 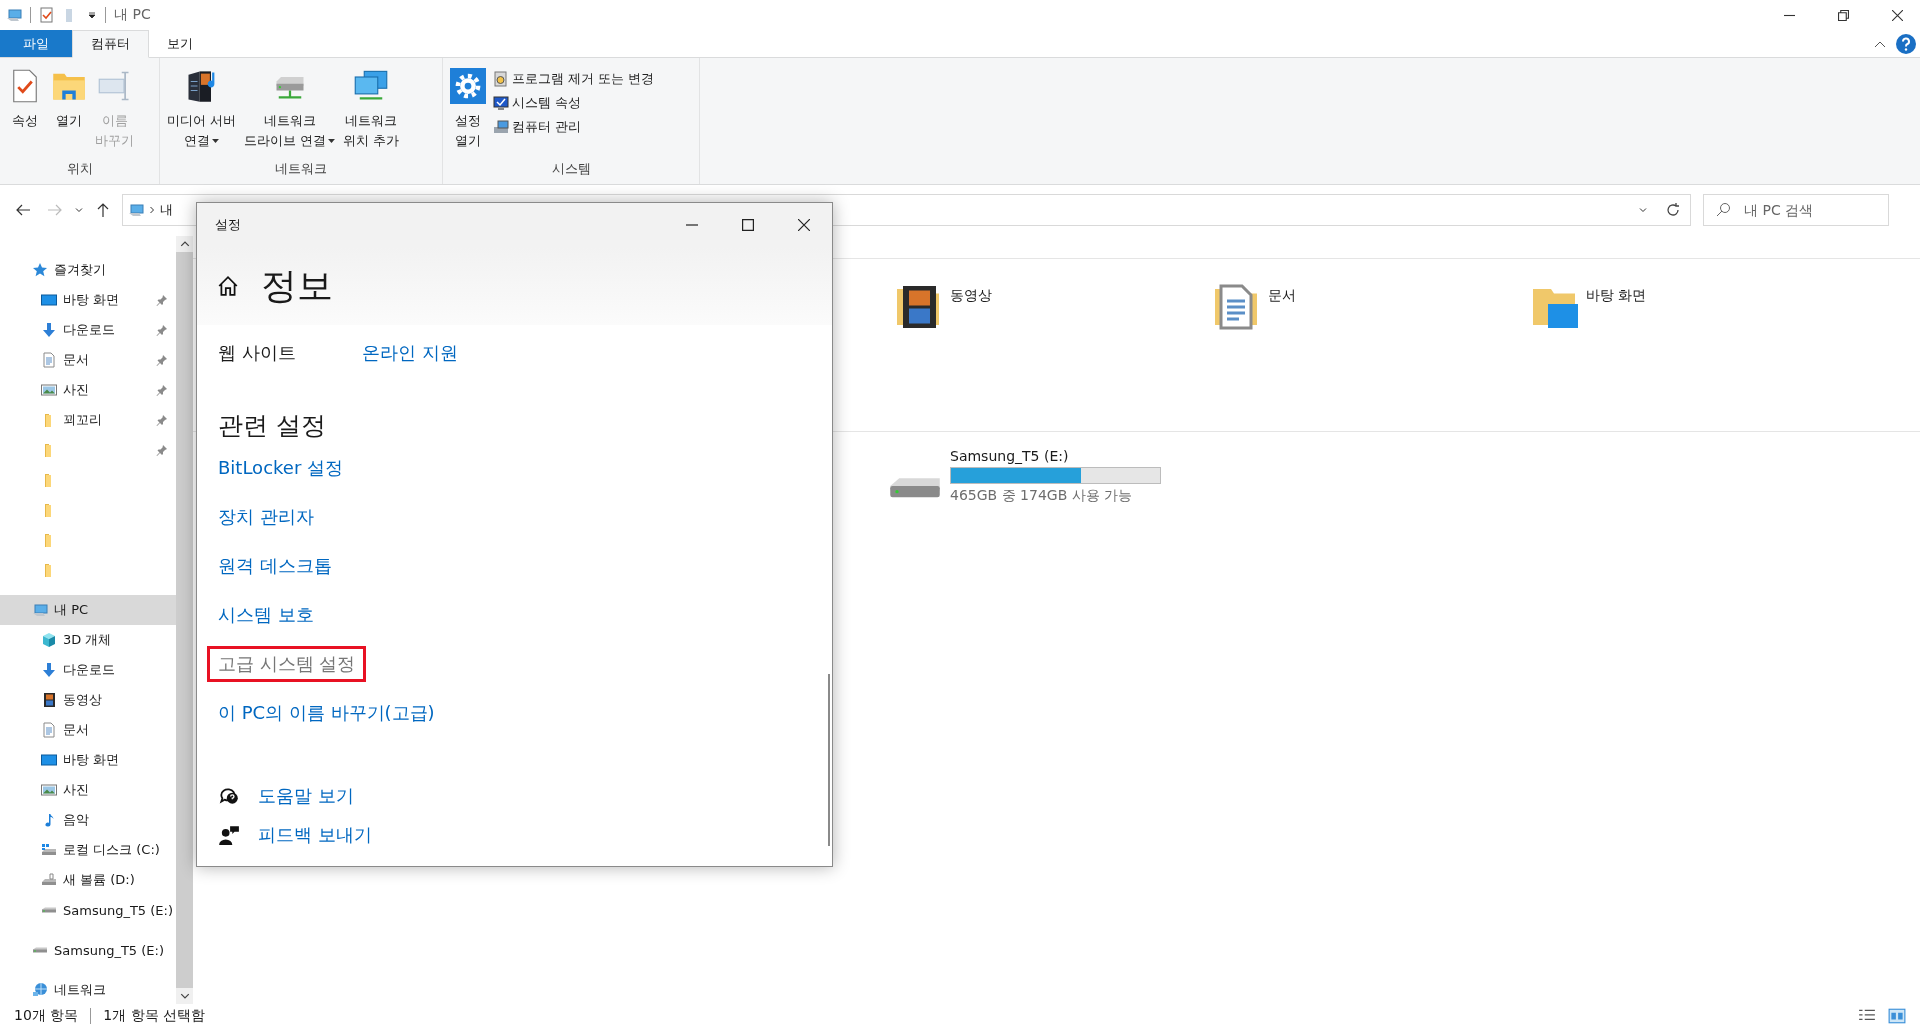 I want to click on ribbon-button: 설정 열기, so click(x=468, y=113).